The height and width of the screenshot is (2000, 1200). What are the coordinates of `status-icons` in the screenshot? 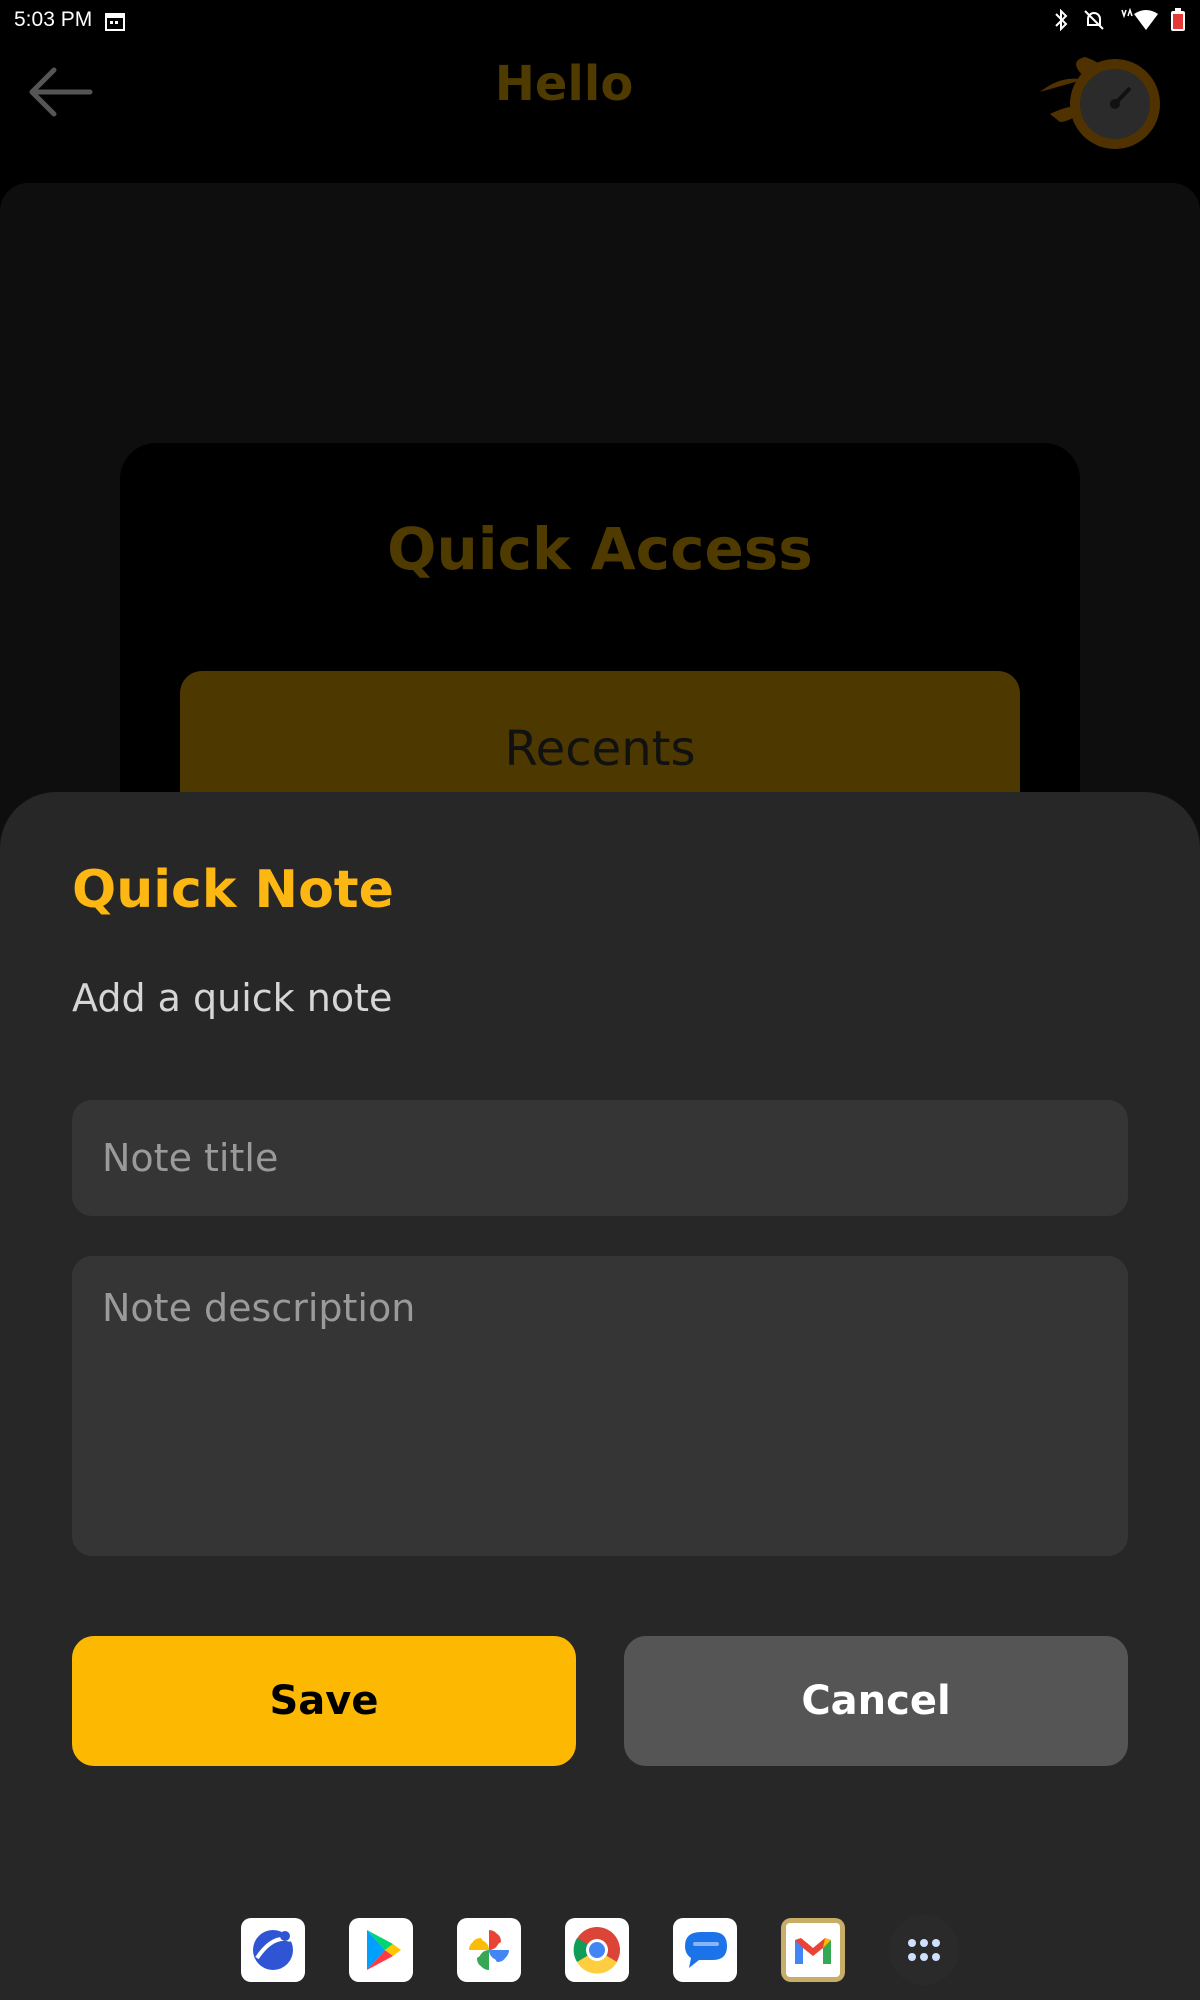 It's located at (1119, 21).